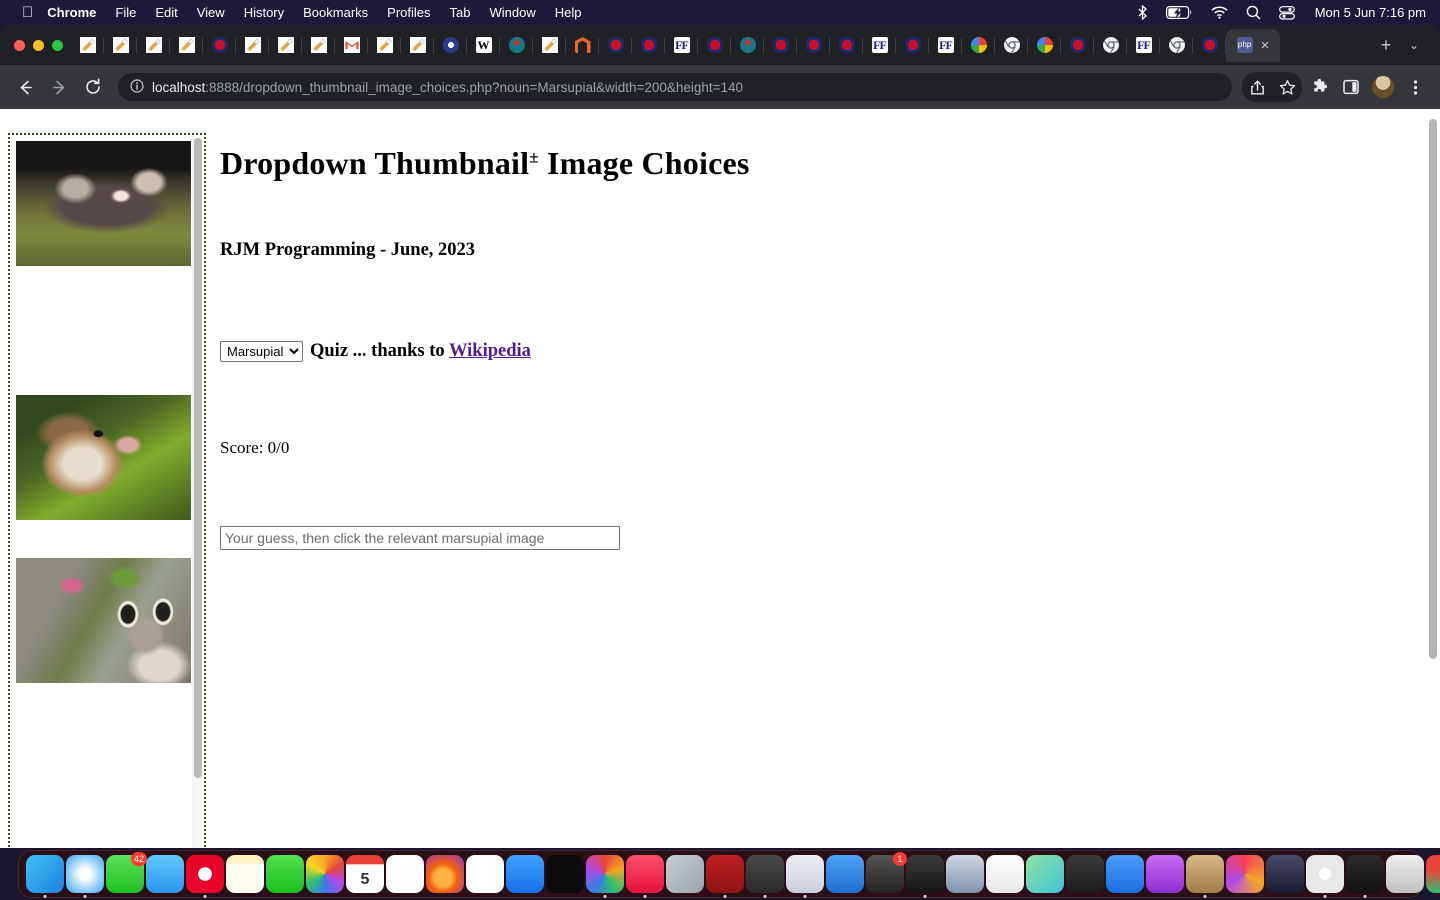 This screenshot has height=900, width=1440. What do you see at coordinates (45, 874) in the screenshot?
I see `dock-icon-finder` at bounding box center [45, 874].